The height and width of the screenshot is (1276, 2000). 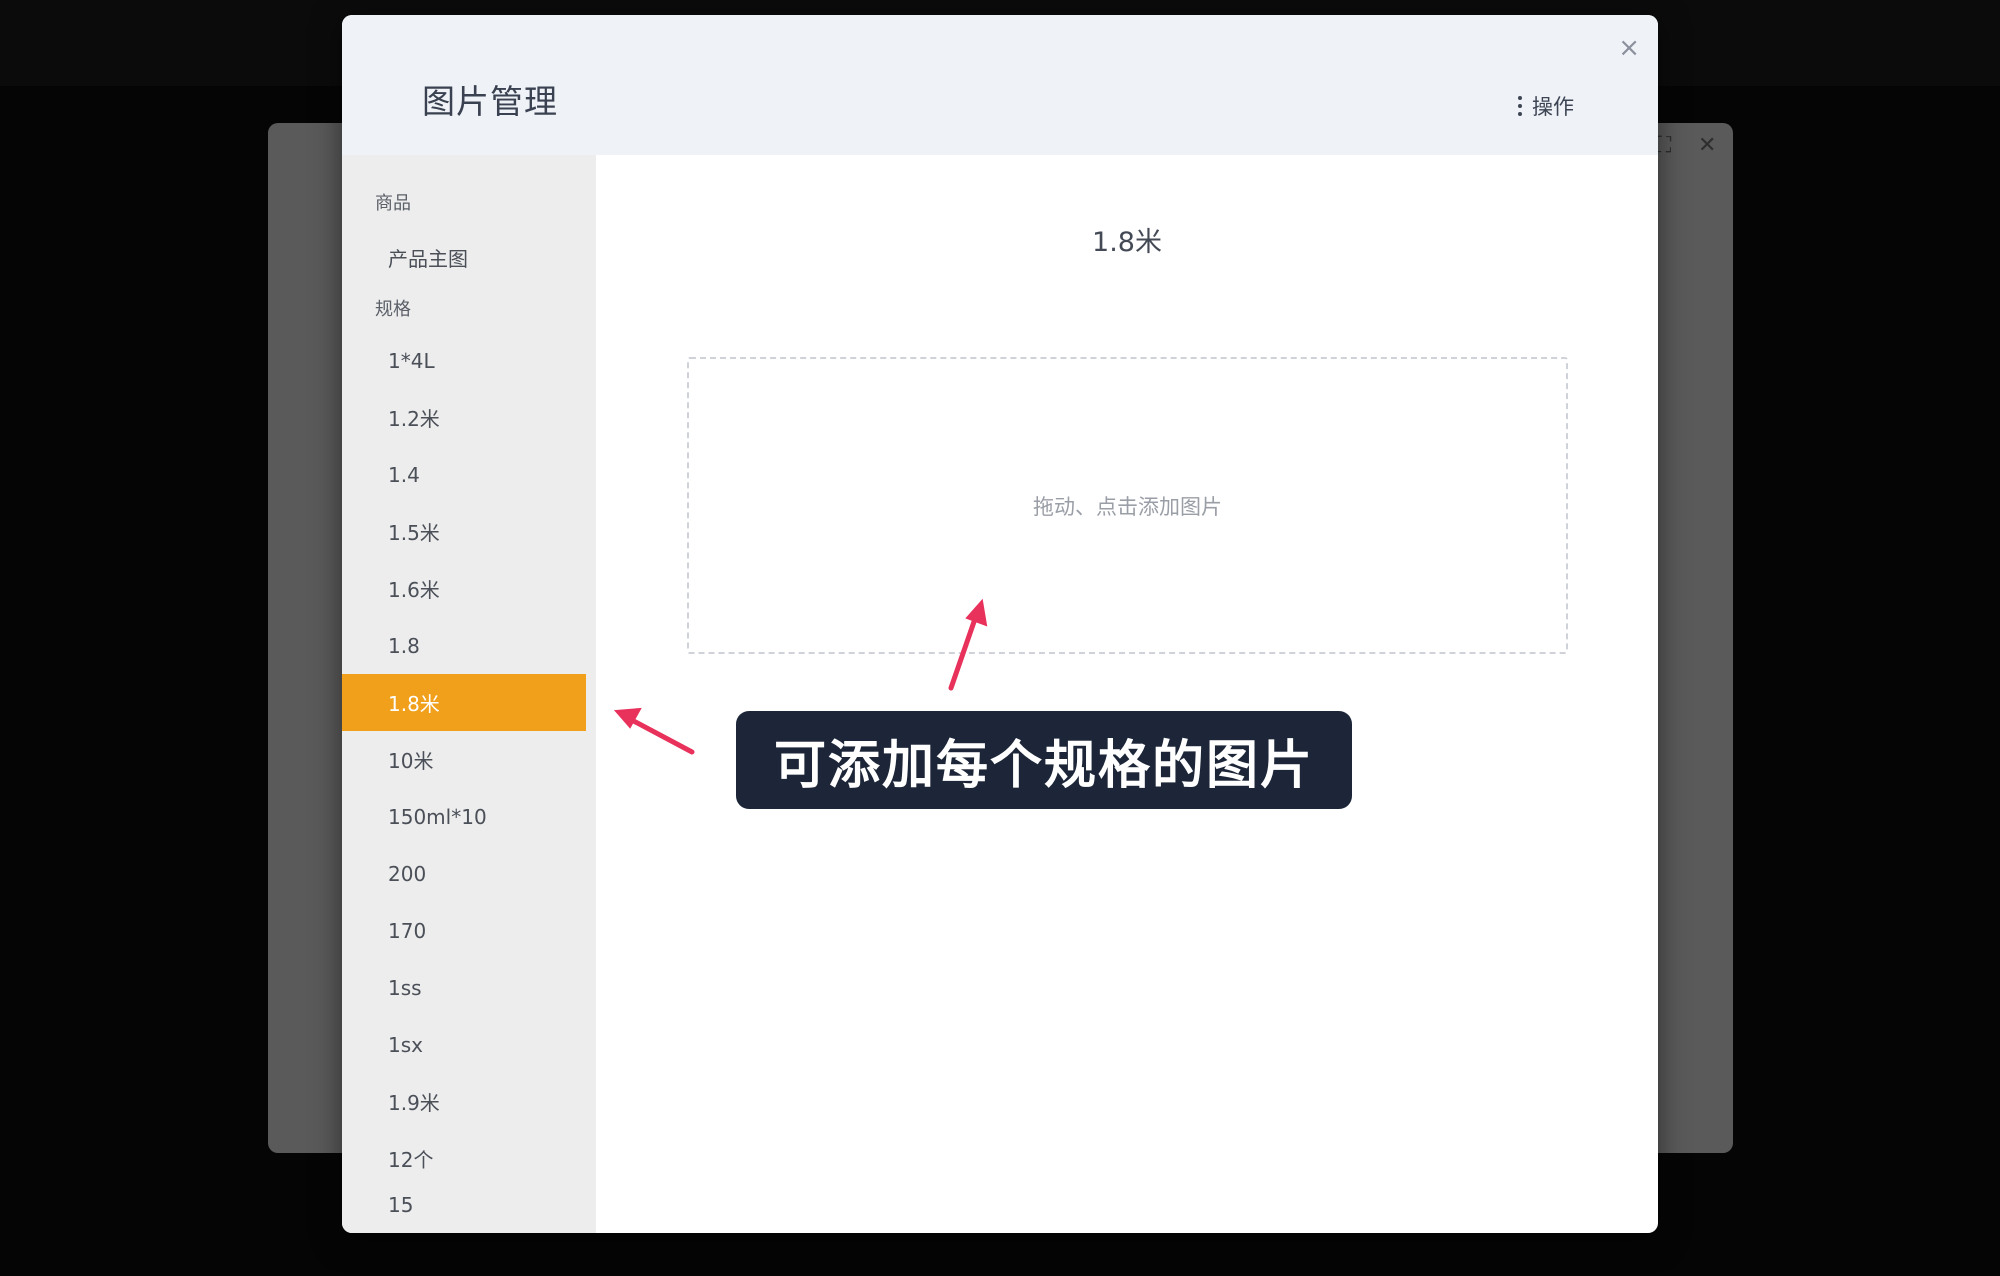 I want to click on actions-label: 操作, so click(x=1553, y=107).